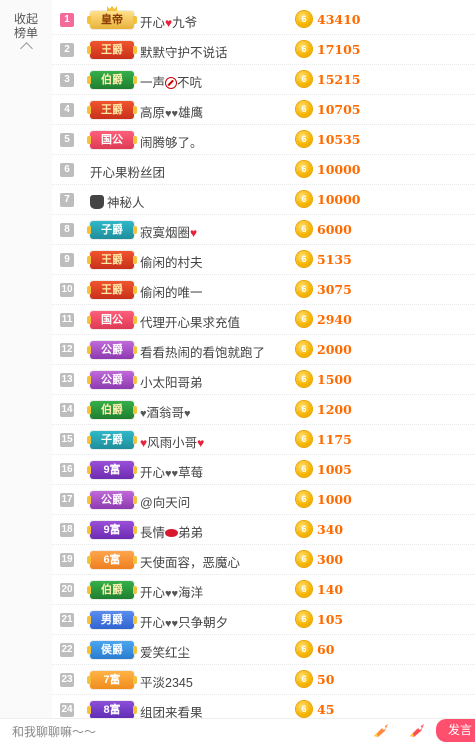 This screenshot has width=475, height=742. What do you see at coordinates (263, 440) in the screenshot?
I see `rank-row: 15 子爵 ♥风雨小哥♥ 6 1175` at bounding box center [263, 440].